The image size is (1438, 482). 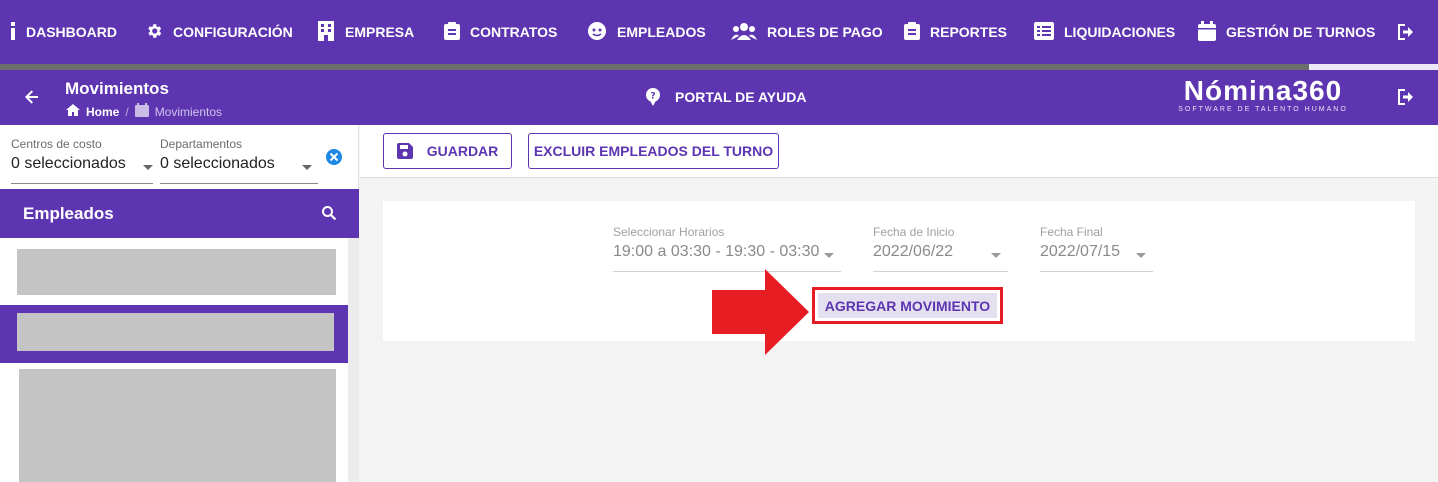 What do you see at coordinates (233, 32) in the screenshot?
I see `nav-label: CONFIGURACIÓN` at bounding box center [233, 32].